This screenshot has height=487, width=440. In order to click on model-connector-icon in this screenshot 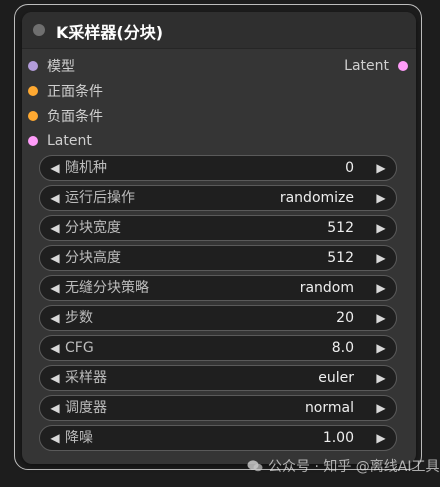, I will do `click(33, 66)`.